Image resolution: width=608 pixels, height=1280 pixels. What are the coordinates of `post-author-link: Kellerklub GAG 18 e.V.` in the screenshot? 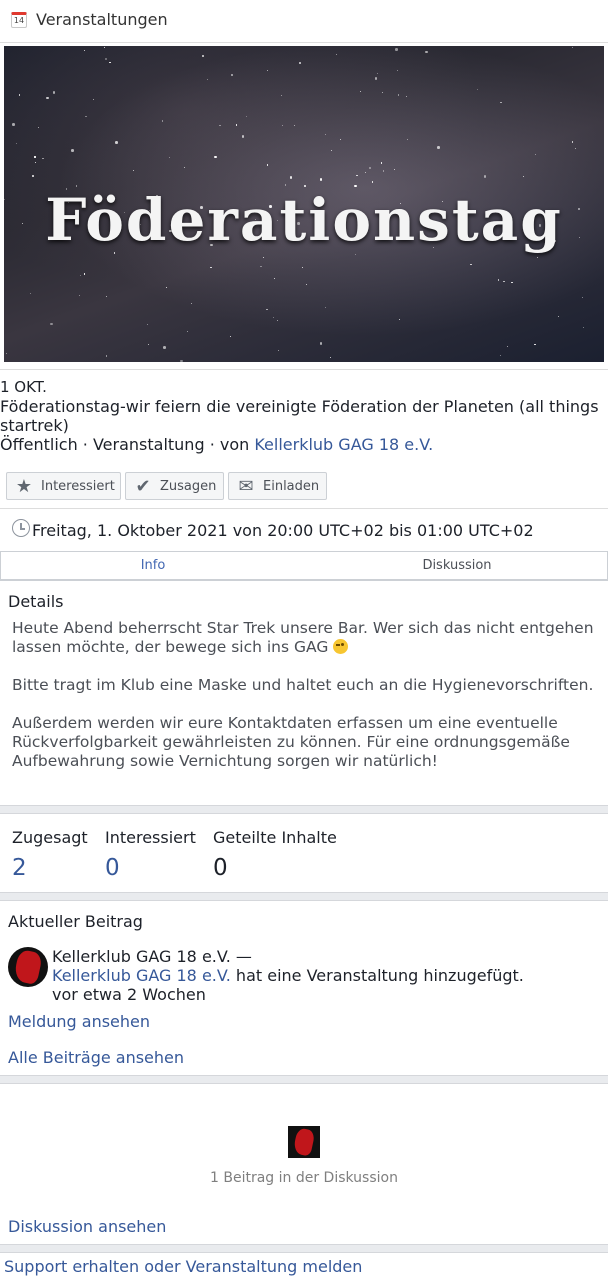 It's located at (141, 975).